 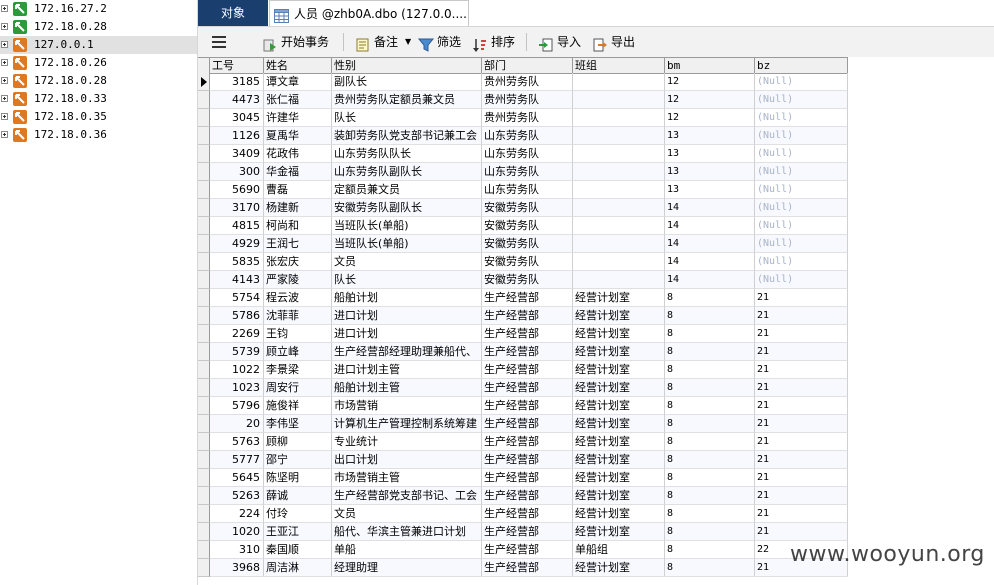 What do you see at coordinates (237, 460) in the screenshot?
I see `table-cell: 5777` at bounding box center [237, 460].